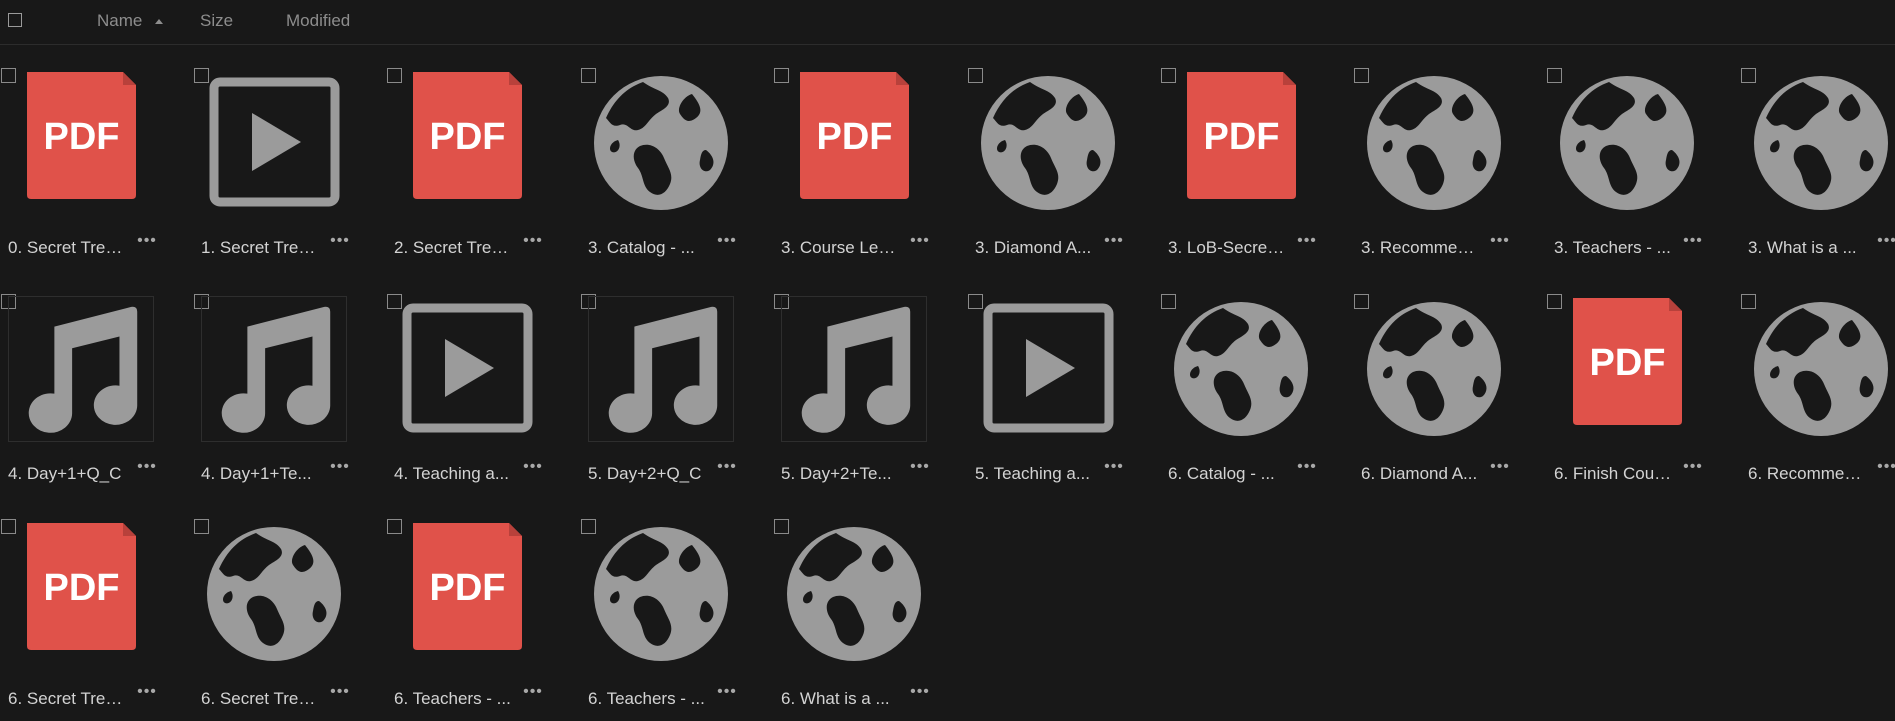 This screenshot has height=721, width=1895. Describe the element at coordinates (647, 474) in the screenshot. I see `file-name-label: 5. Day+2+Q_C` at that location.